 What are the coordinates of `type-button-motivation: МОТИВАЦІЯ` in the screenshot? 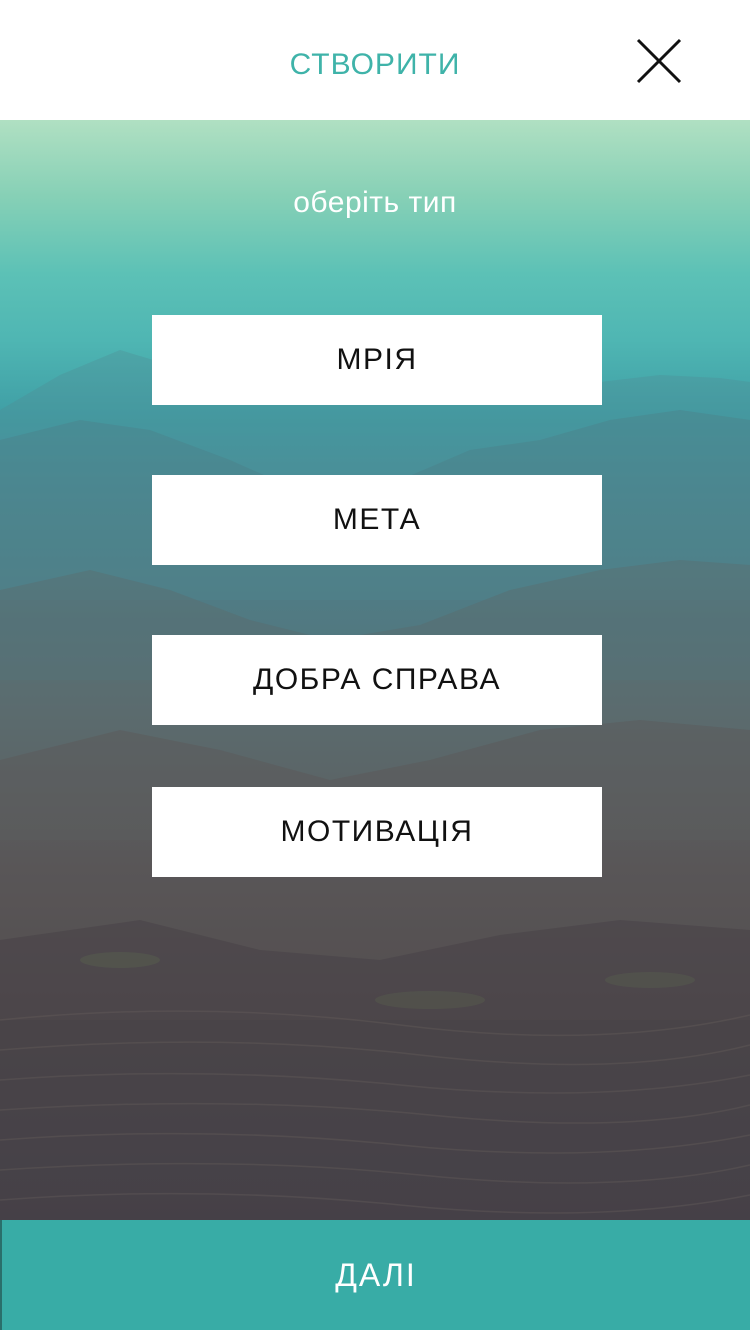 It's located at (377, 832).